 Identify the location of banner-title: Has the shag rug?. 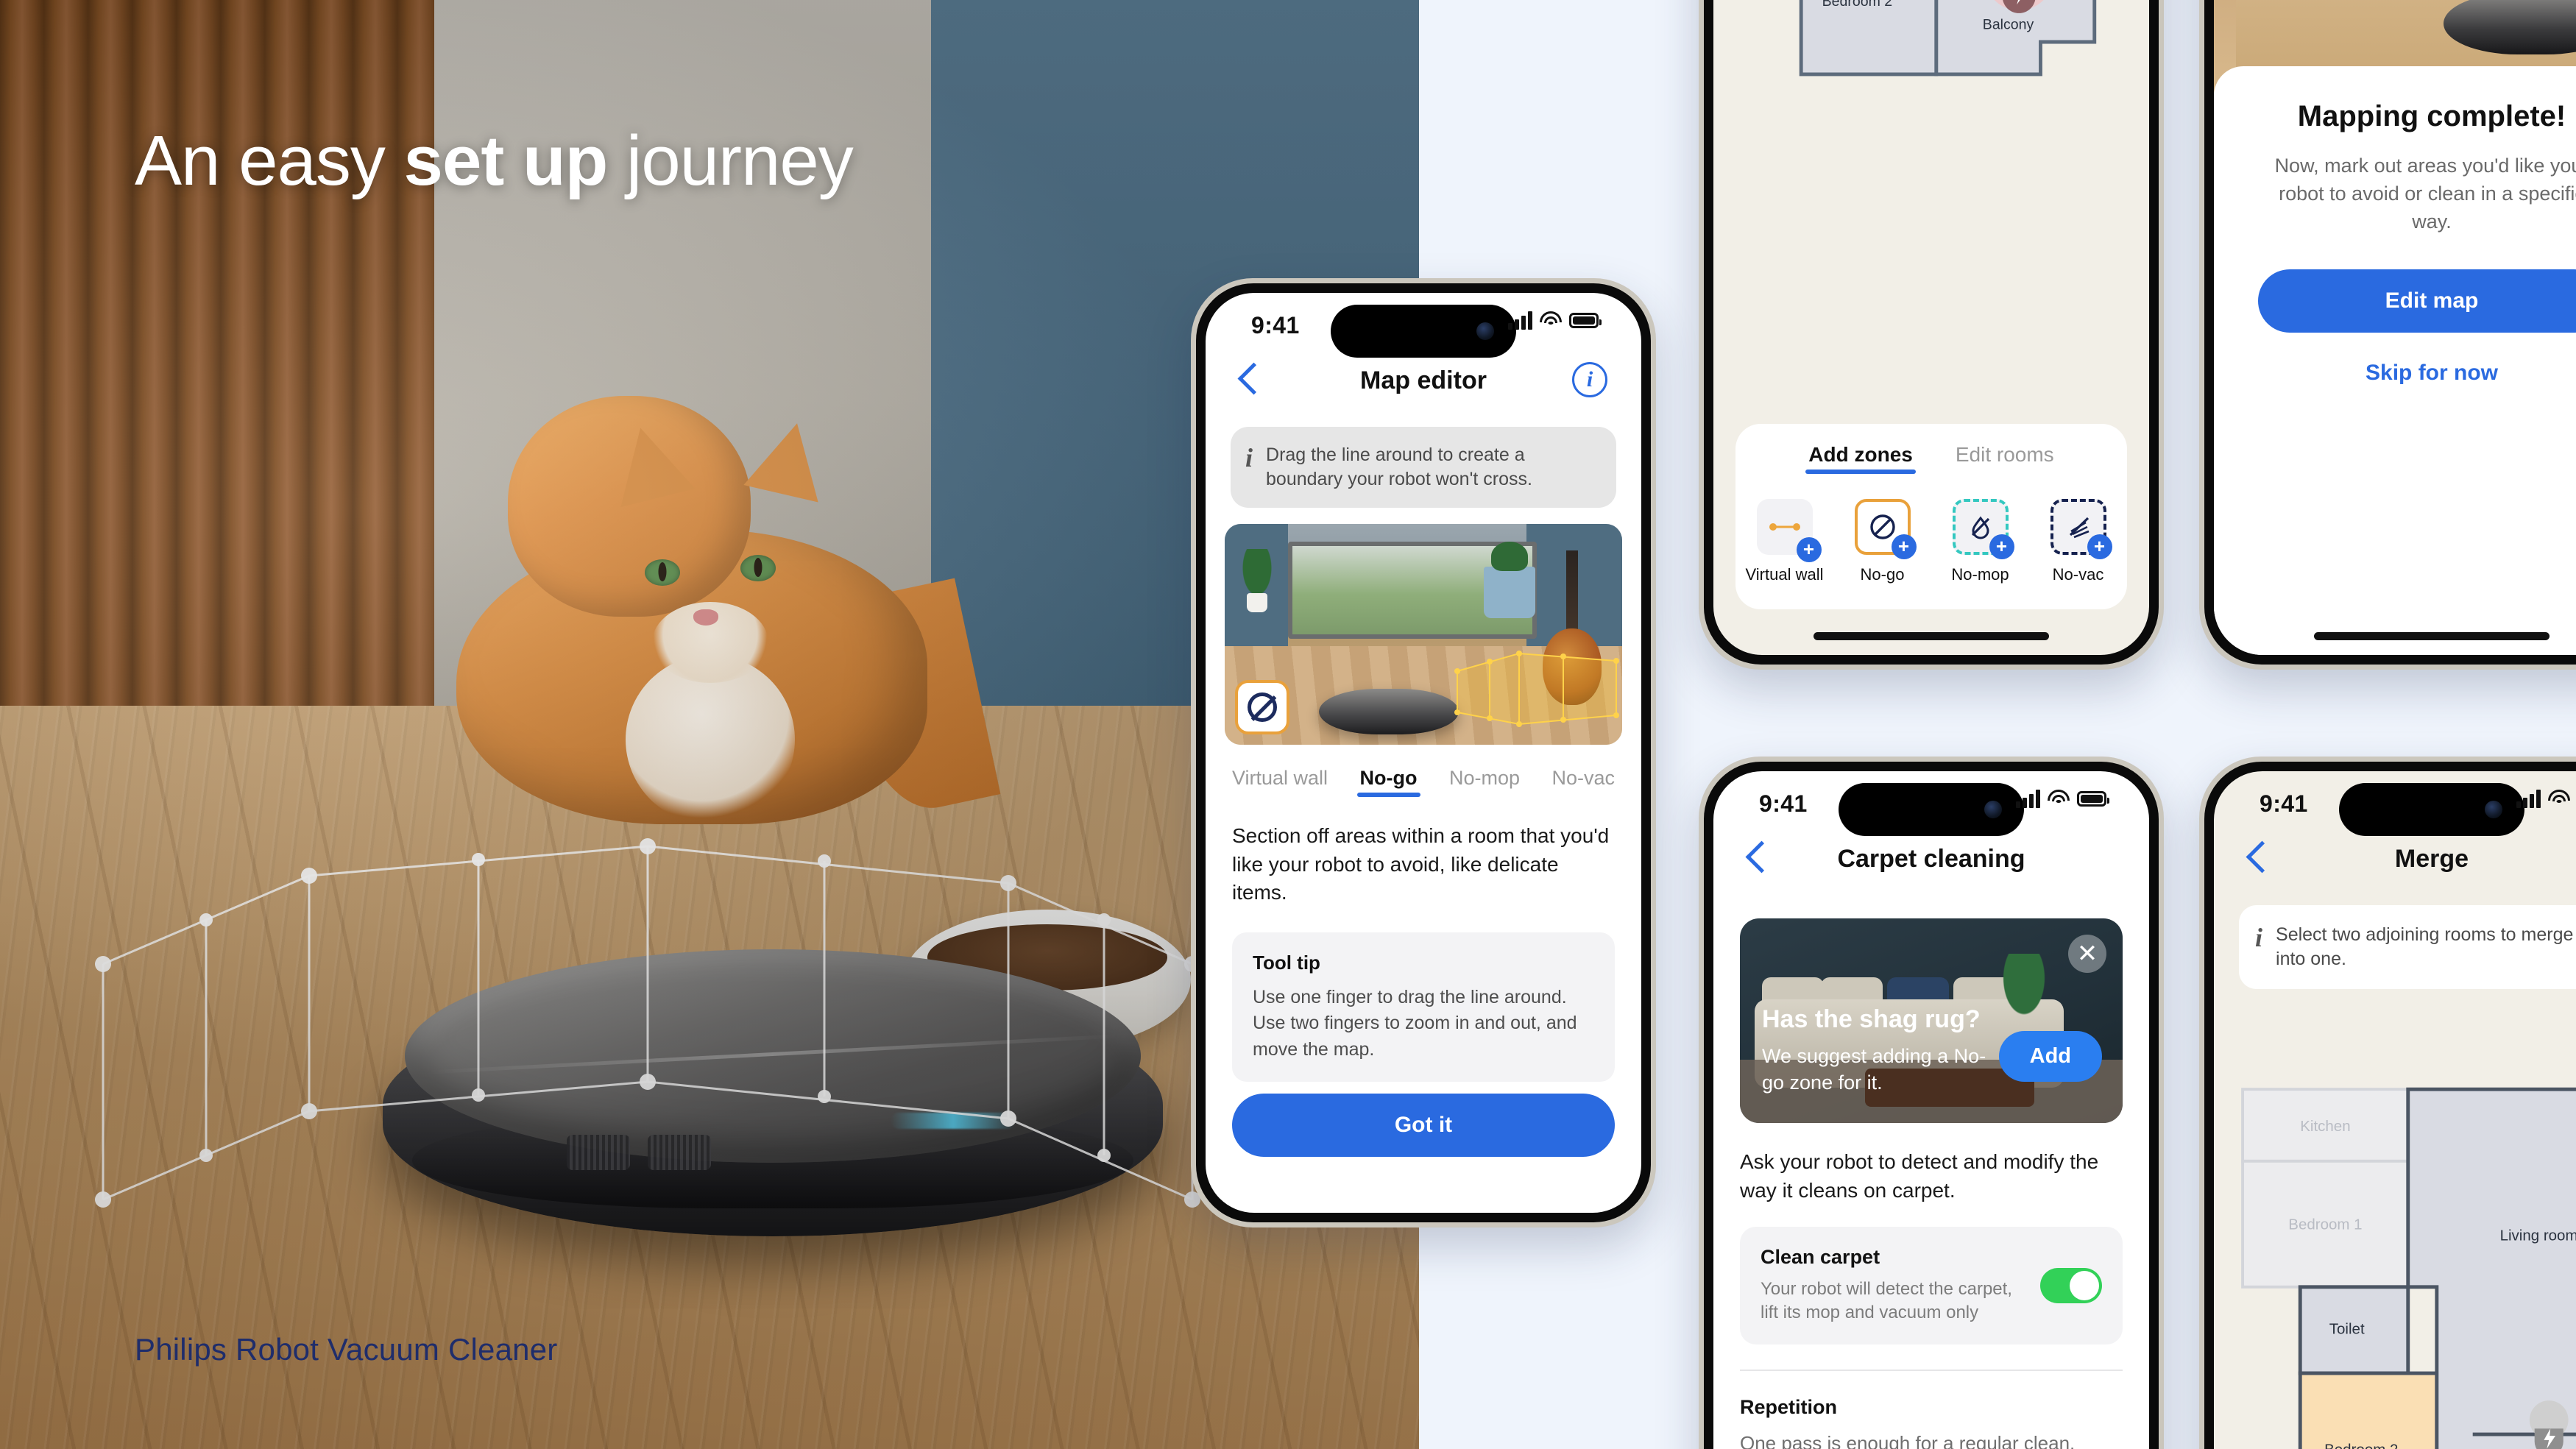
(1872, 1019).